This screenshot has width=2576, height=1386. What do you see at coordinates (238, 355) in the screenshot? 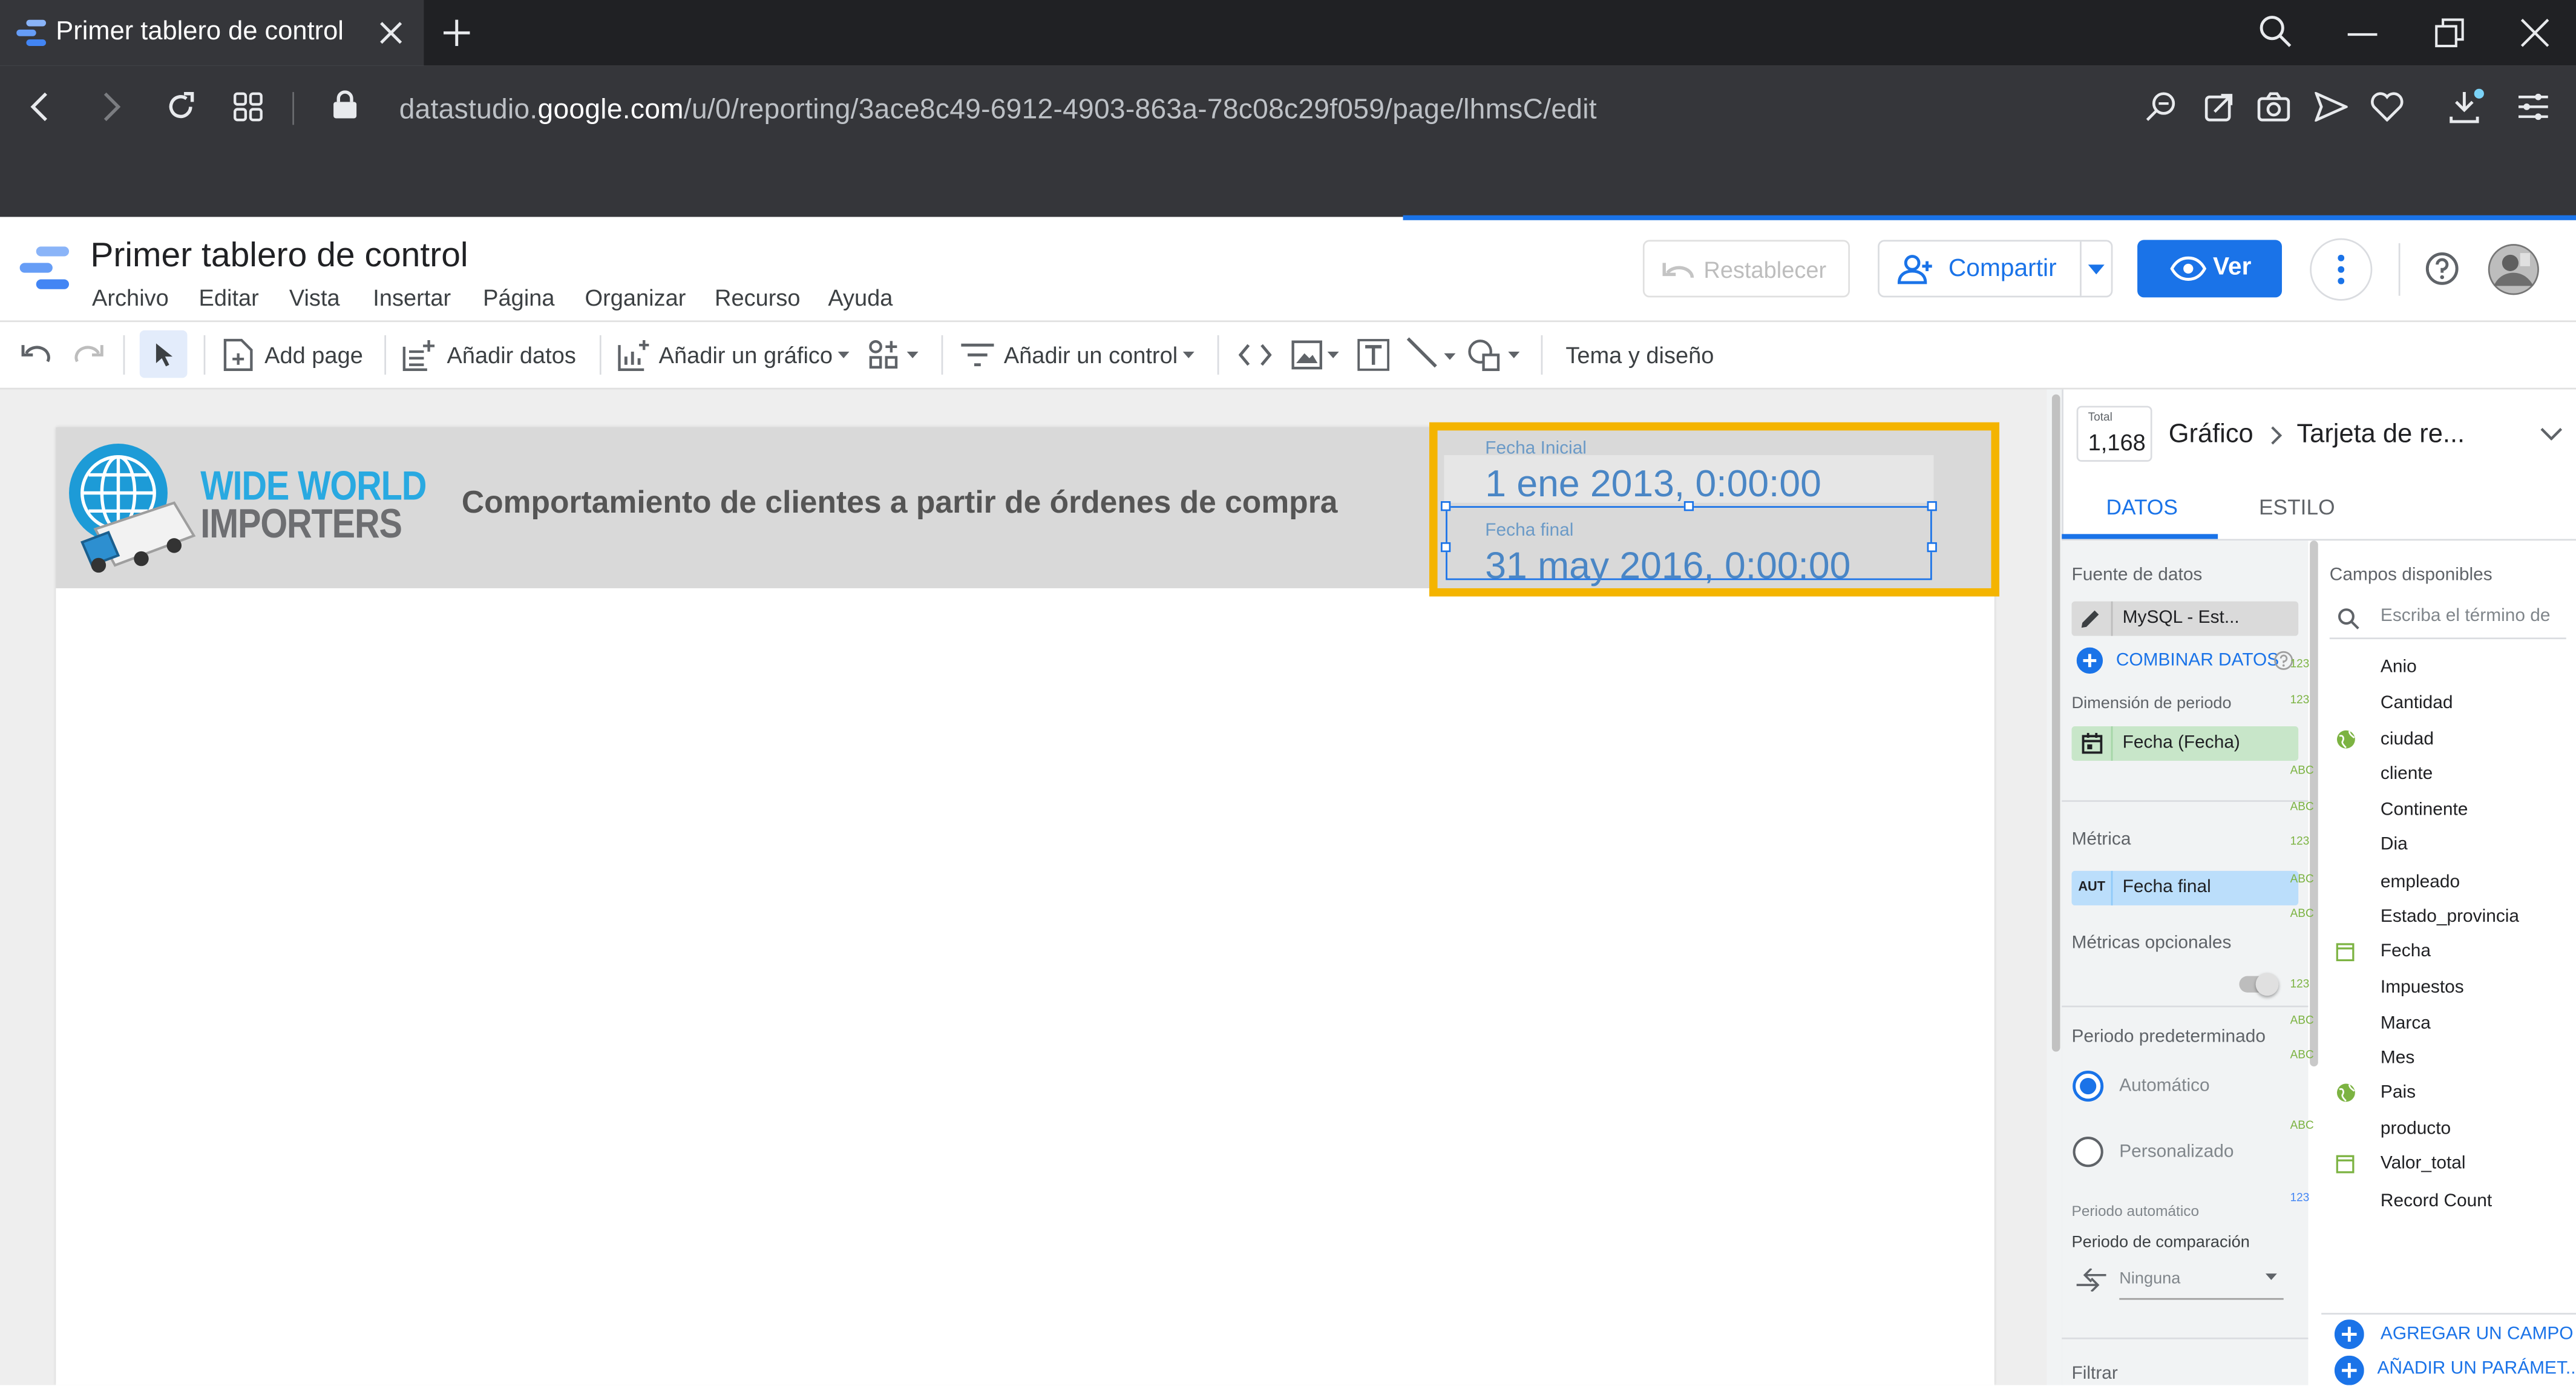
I see `add-page-icon` at bounding box center [238, 355].